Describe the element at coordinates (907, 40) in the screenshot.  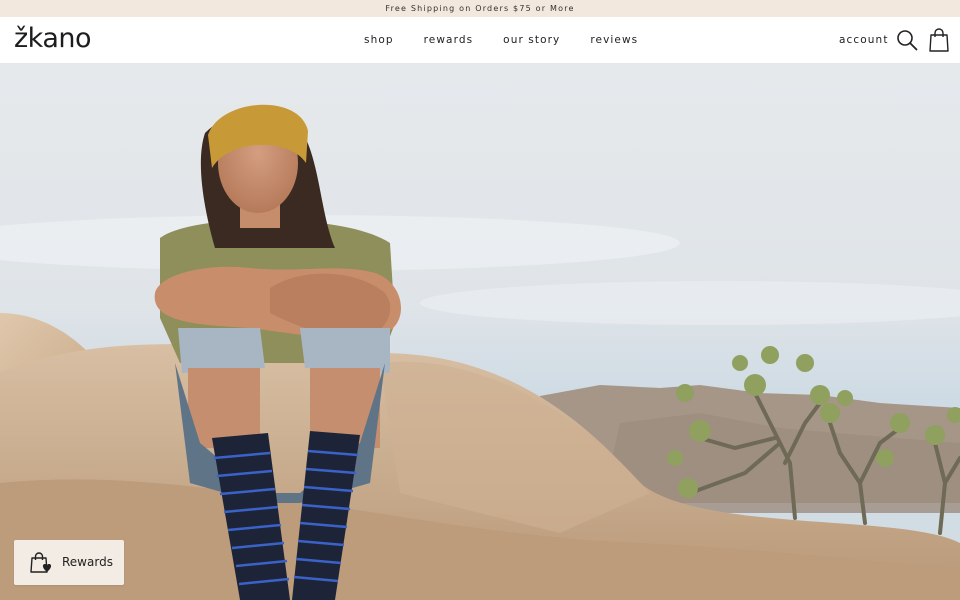
I see `search-icon` at that location.